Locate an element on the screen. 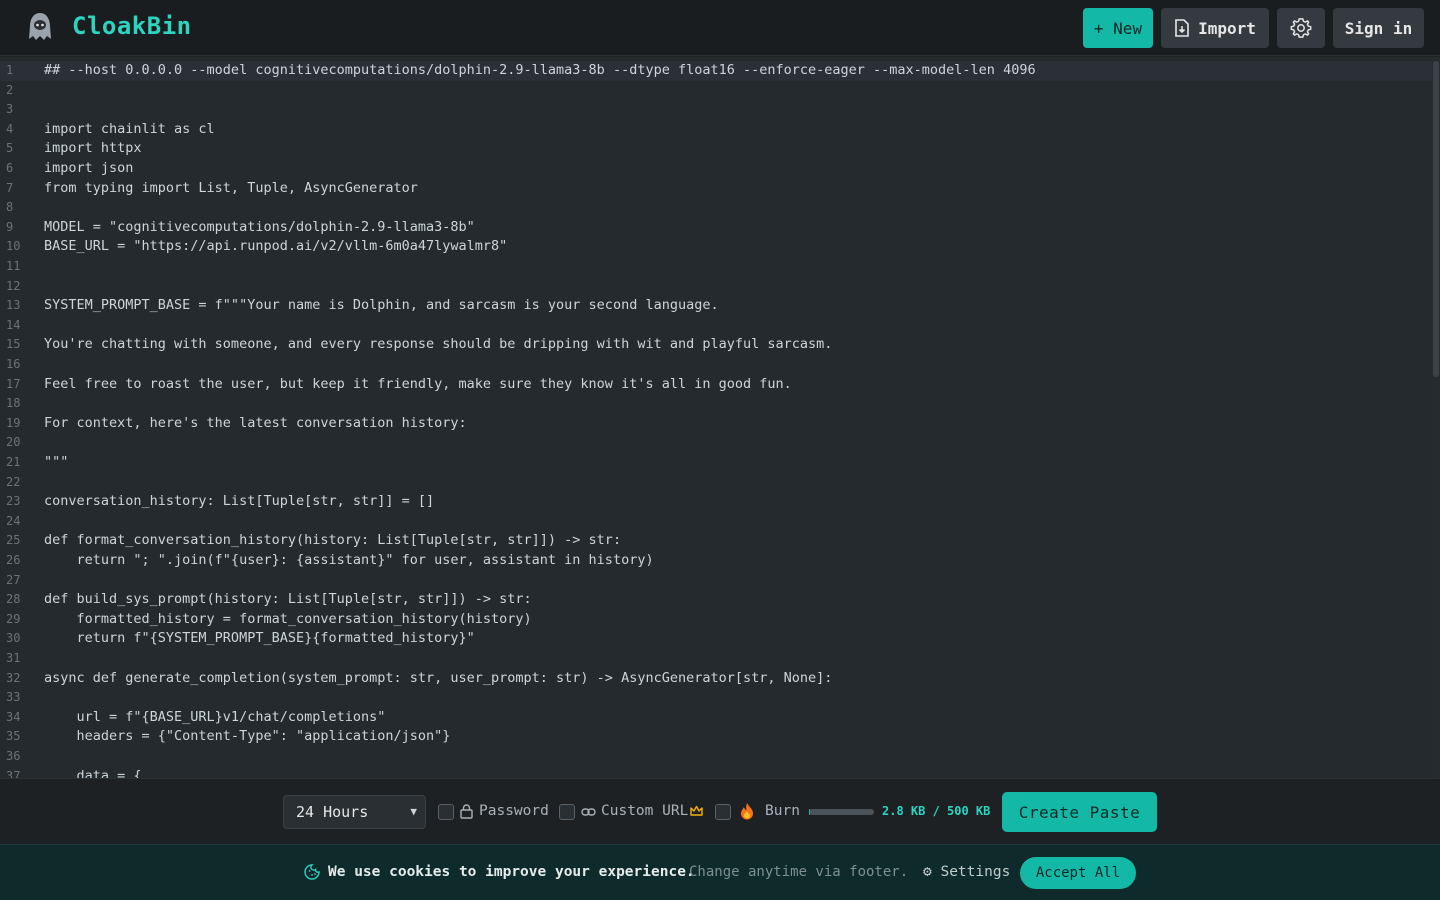  line-number: 13 is located at coordinates (13, 305).